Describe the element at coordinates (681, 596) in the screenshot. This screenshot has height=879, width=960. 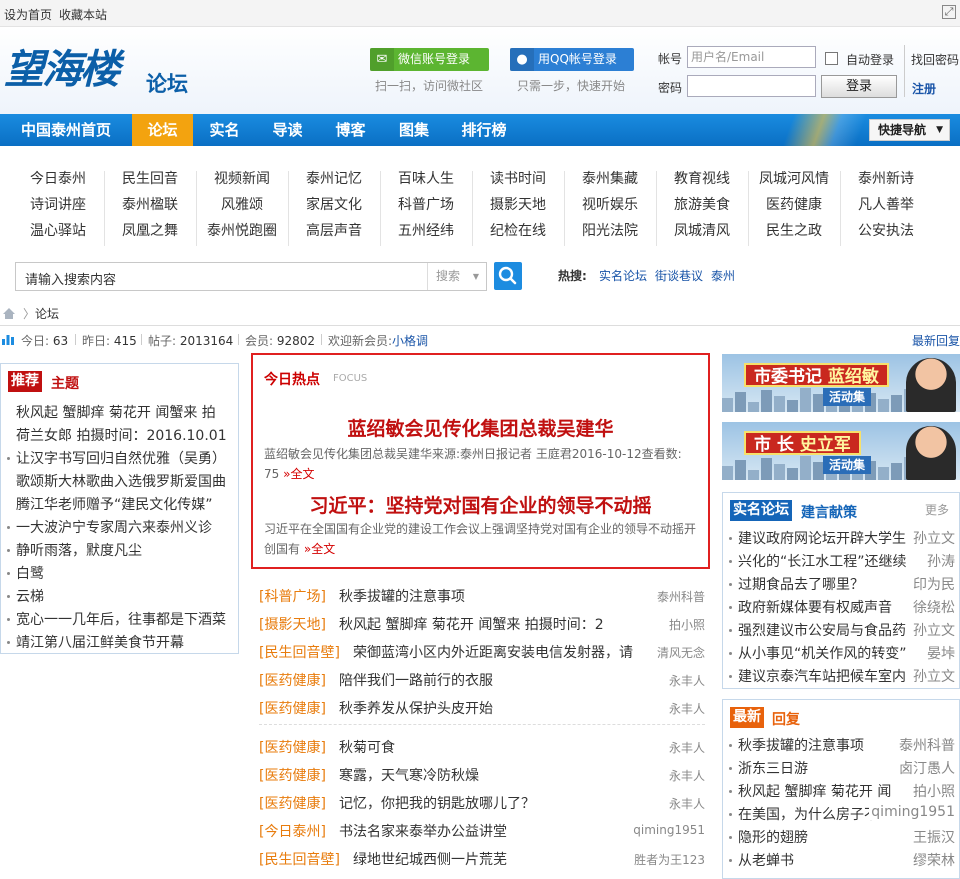
I see `thread-author-link: 泰州科普` at that location.